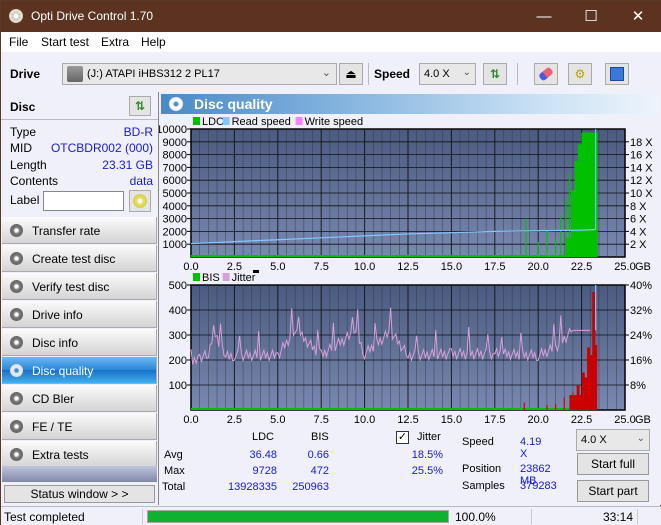 This screenshot has height=525, width=661. Describe the element at coordinates (57, 315) in the screenshot. I see `nav-label: Drive info` at that location.